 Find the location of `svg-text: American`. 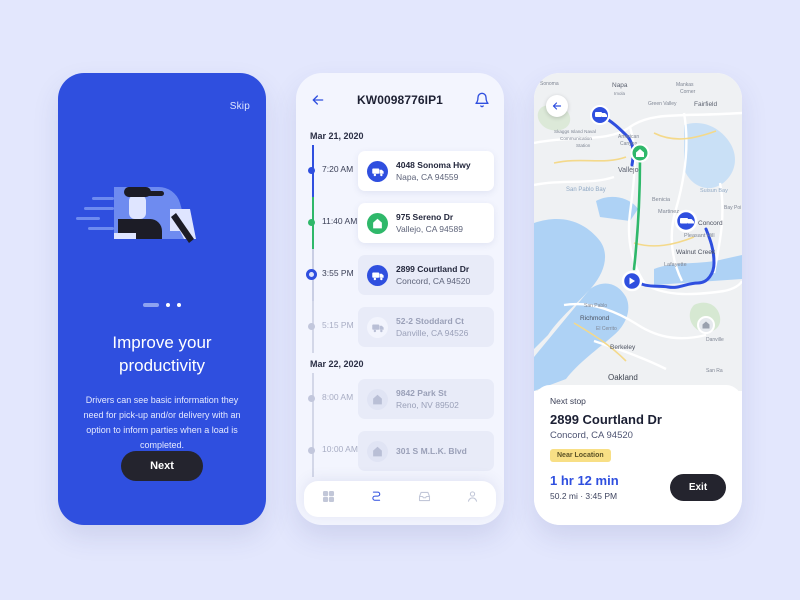

svg-text: American is located at coordinates (628, 137).